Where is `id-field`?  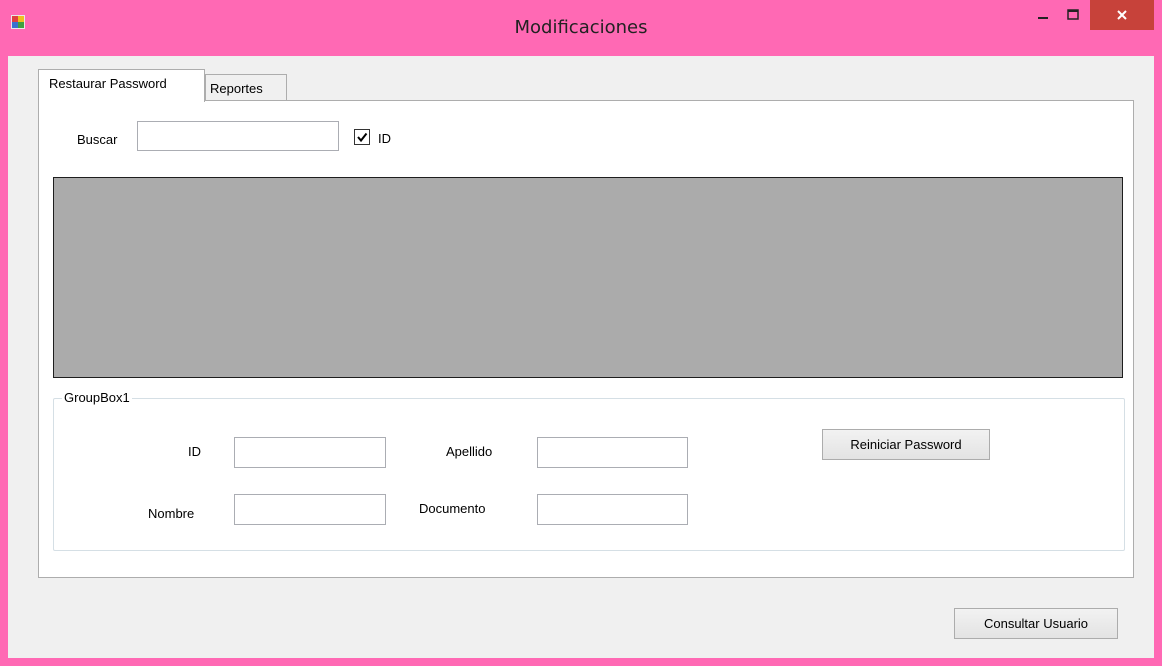
id-field is located at coordinates (310, 452).